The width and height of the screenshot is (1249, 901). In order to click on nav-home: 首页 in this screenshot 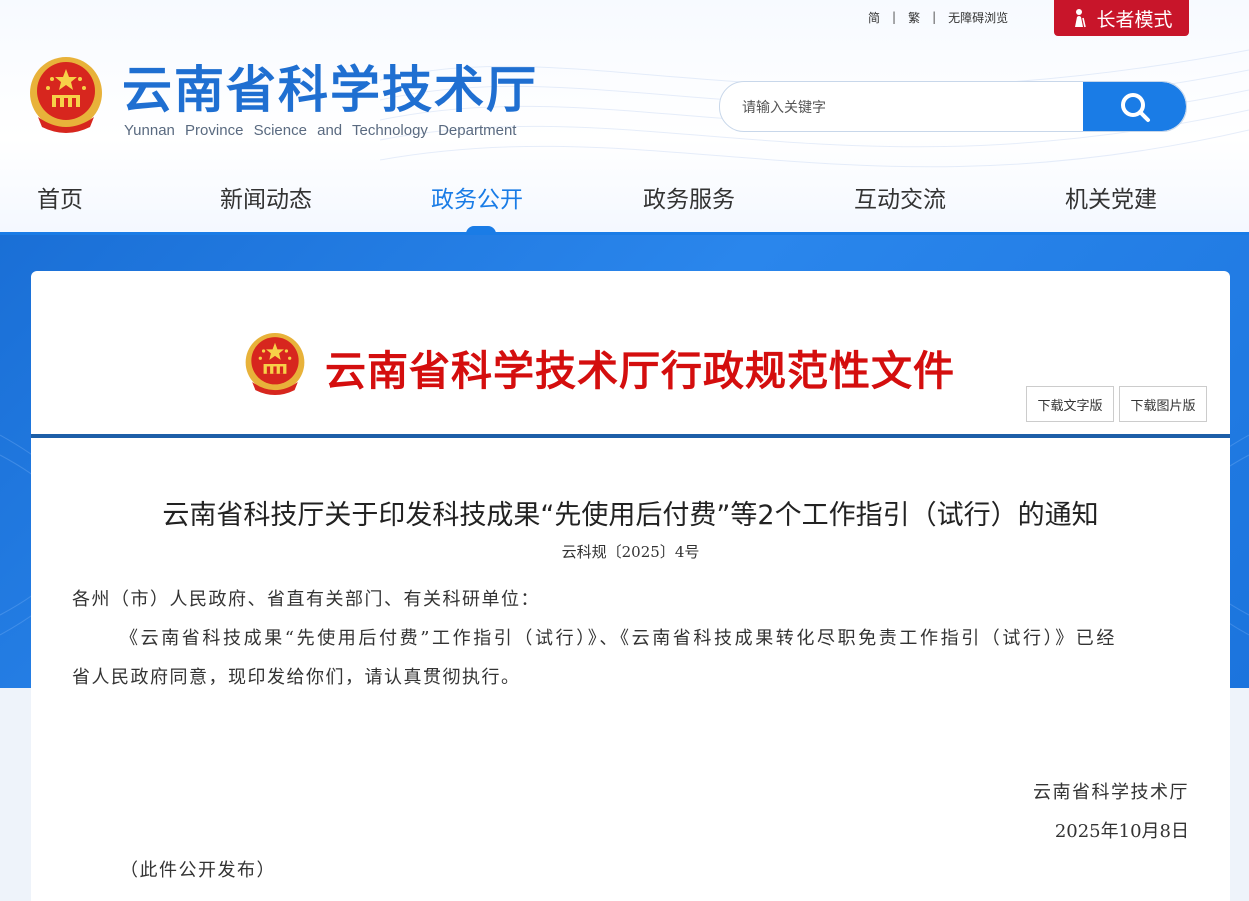, I will do `click(60, 197)`.